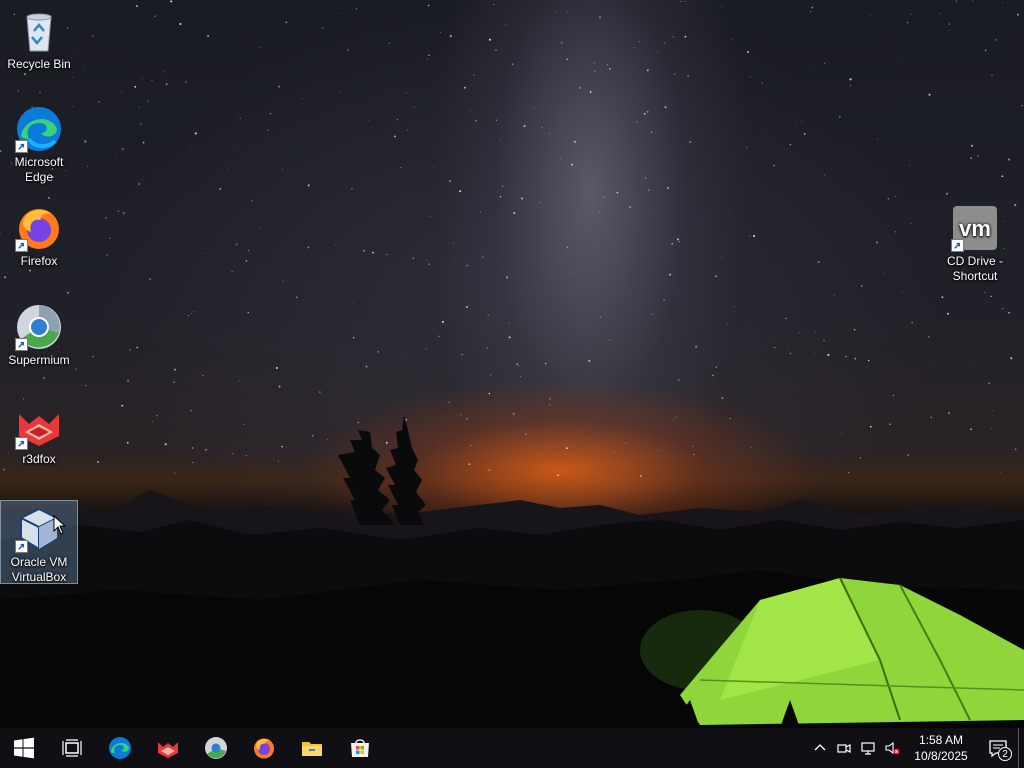 This screenshot has width=1024, height=768. What do you see at coordinates (39, 459) in the screenshot?
I see `desktop-icon-label: r3dfox` at bounding box center [39, 459].